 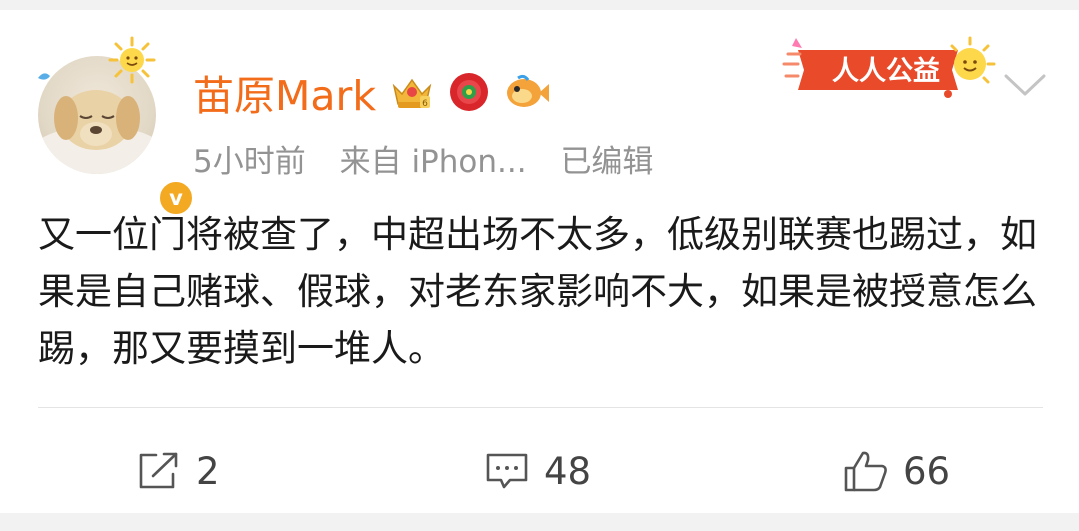 I want to click on comment-button: 48, so click(x=537, y=471).